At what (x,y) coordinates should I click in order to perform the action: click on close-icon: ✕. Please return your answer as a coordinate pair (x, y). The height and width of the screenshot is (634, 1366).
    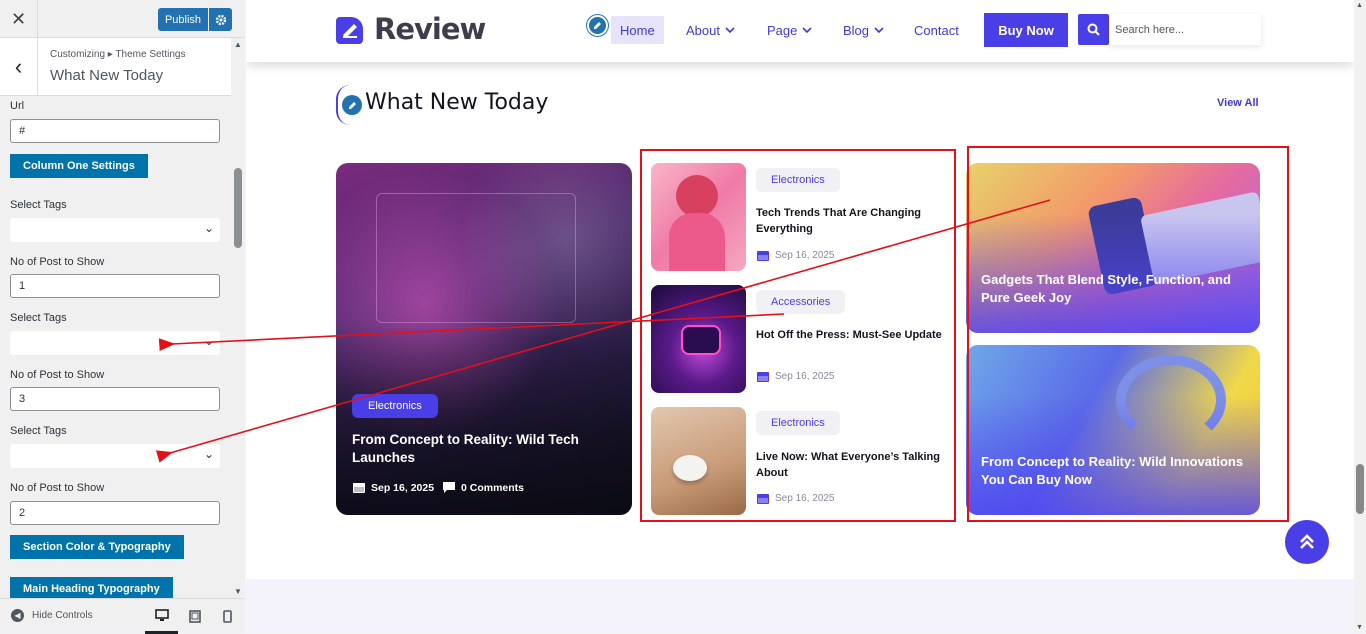
    Looking at the image, I should click on (18, 18).